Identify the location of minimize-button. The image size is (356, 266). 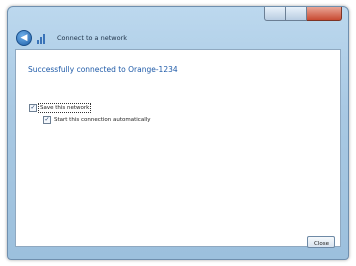
(275, 14).